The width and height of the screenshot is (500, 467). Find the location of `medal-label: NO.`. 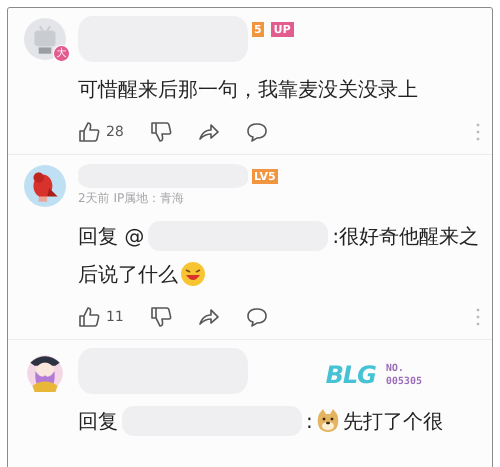

medal-label: NO. is located at coordinates (395, 368).